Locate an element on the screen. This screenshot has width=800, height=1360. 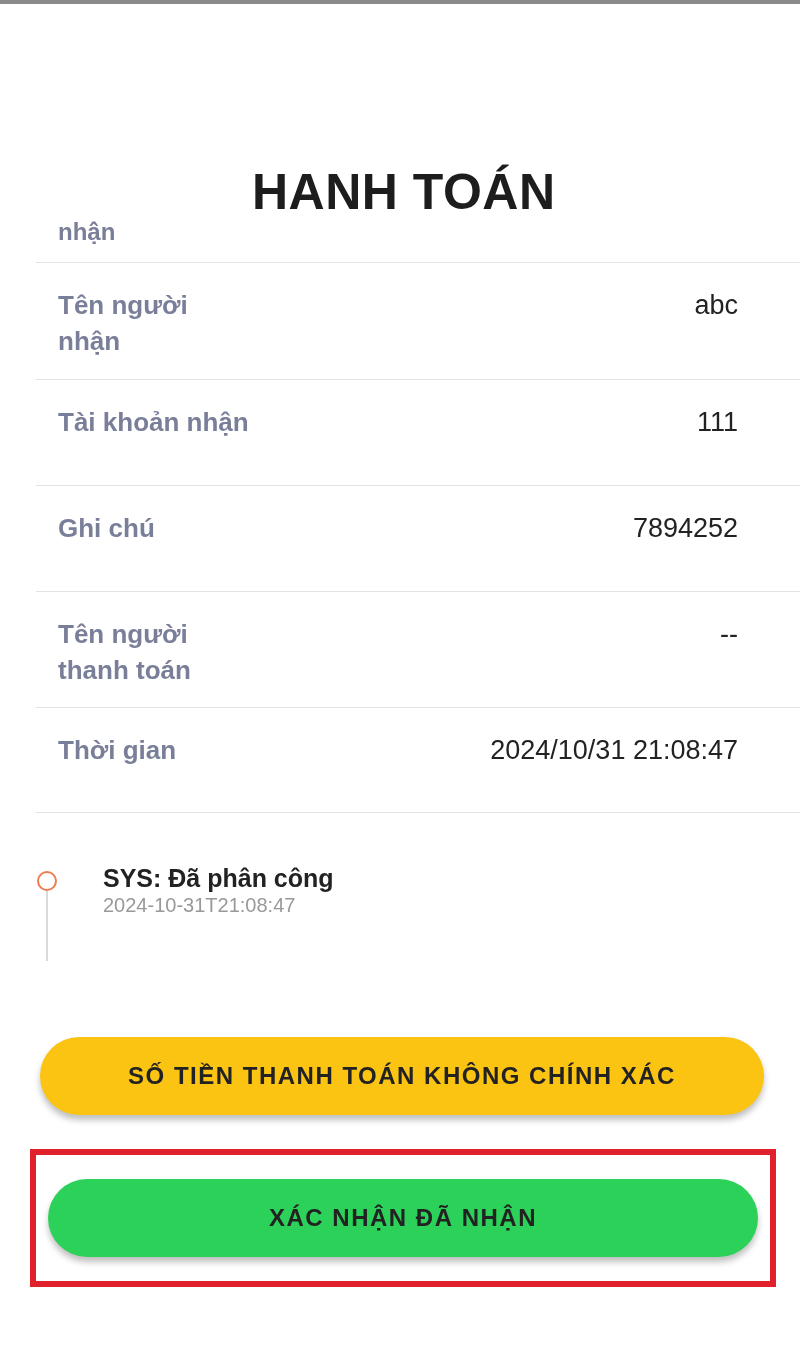
field-value: 2024/10/31 21:08:47 is located at coordinates (614, 750).